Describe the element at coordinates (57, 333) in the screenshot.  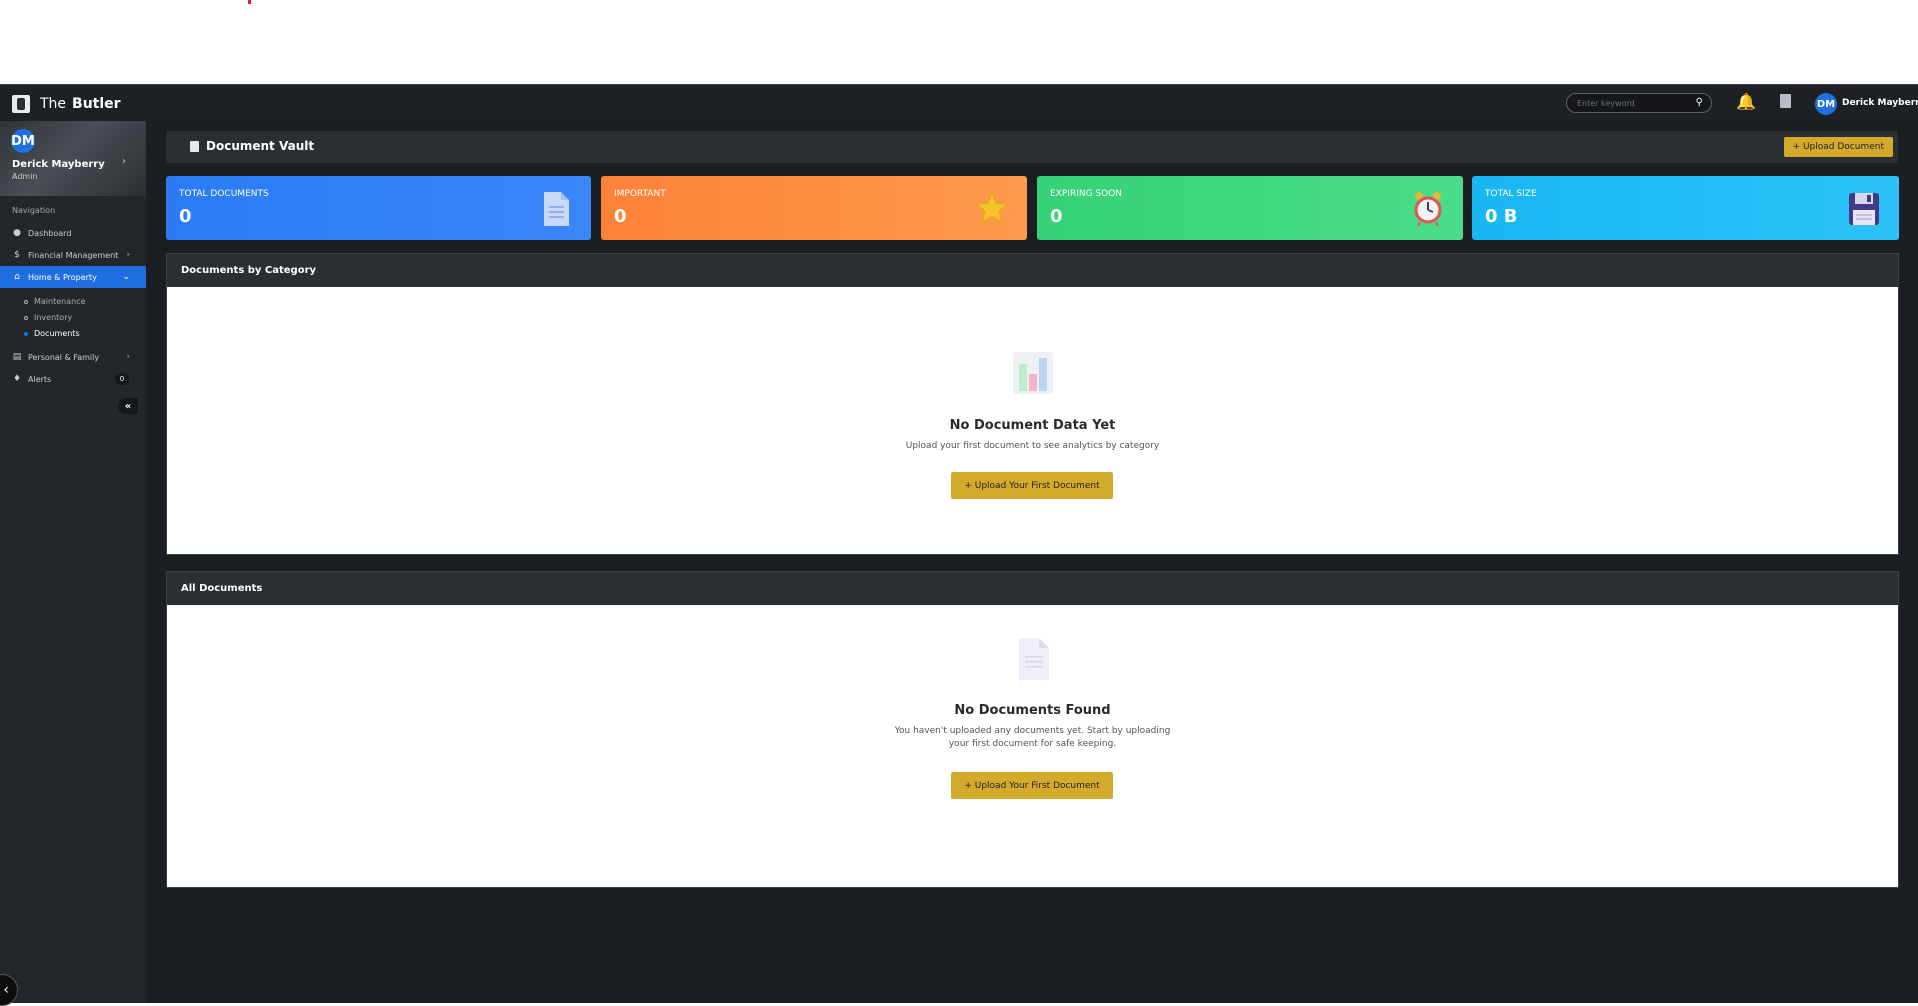
I see `sidebar-subitem-label: Documents` at that location.